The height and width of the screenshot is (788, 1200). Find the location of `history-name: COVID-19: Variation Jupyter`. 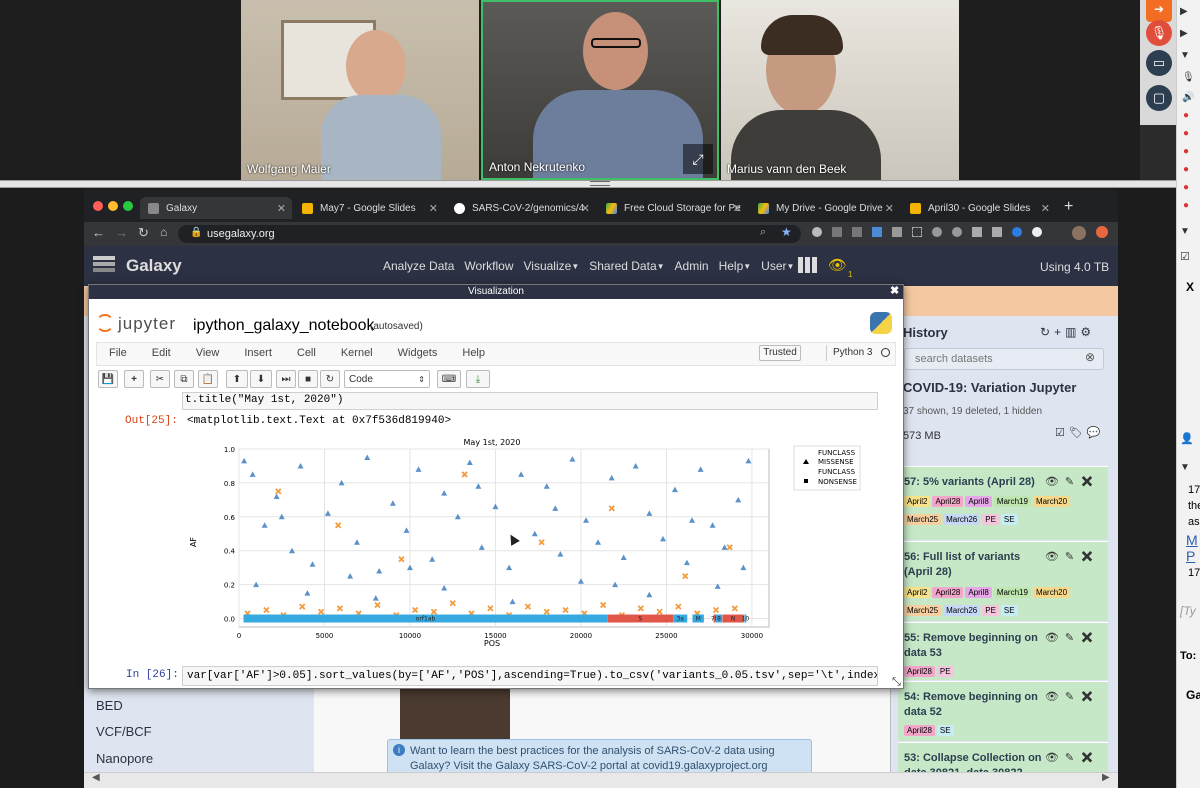

history-name: COVID-19: Variation Jupyter is located at coordinates (989, 387).